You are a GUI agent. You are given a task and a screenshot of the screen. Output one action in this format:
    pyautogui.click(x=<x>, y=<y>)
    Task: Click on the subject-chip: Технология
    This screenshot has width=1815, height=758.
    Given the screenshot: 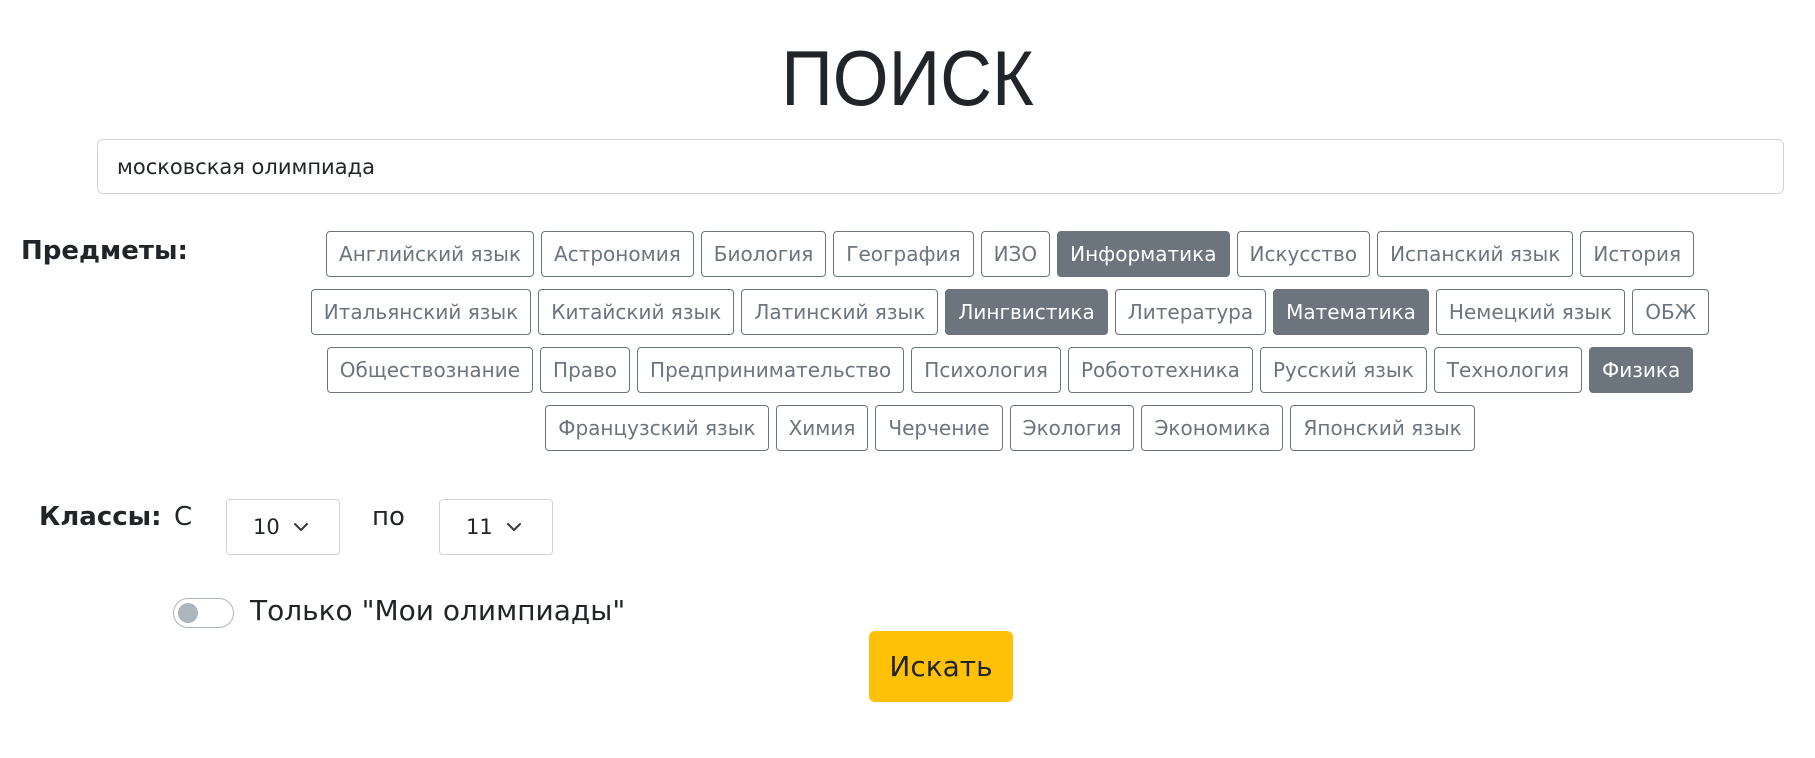 What is the action you would take?
    pyautogui.click(x=1508, y=370)
    